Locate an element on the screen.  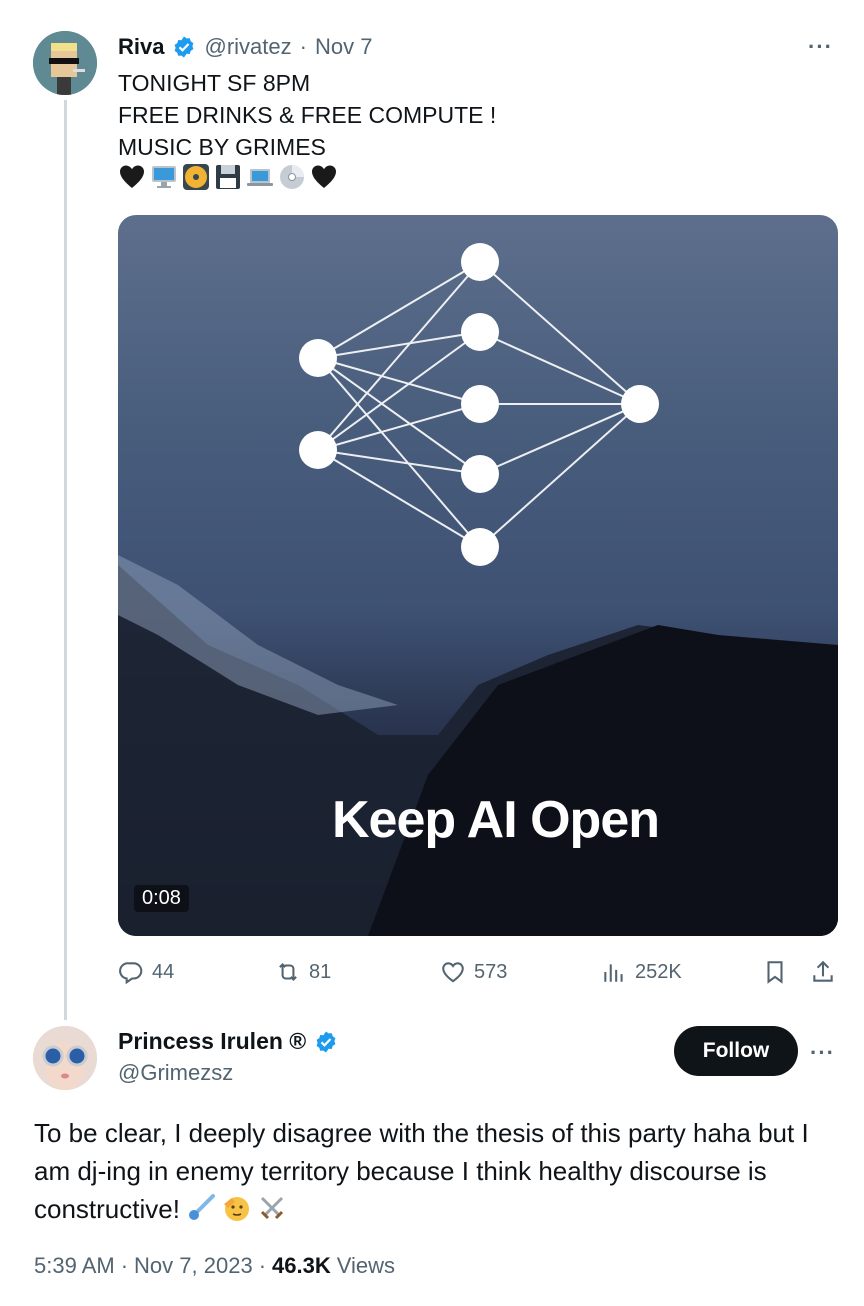
reply-author-name: Princess Irulen ® is located at coordinates (212, 1041).